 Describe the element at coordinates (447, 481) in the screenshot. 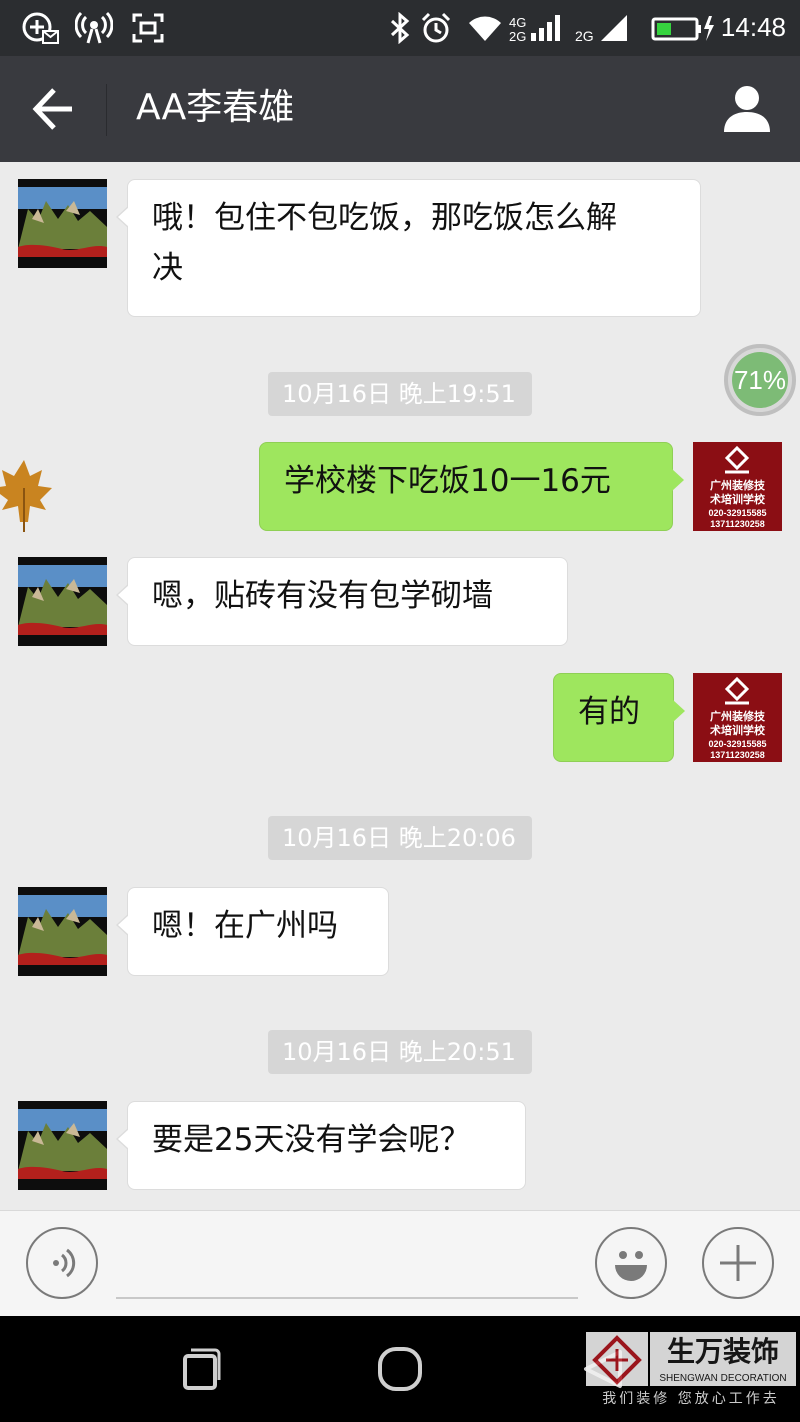

I see `message-text: 学校楼下吃饭10一16元` at that location.